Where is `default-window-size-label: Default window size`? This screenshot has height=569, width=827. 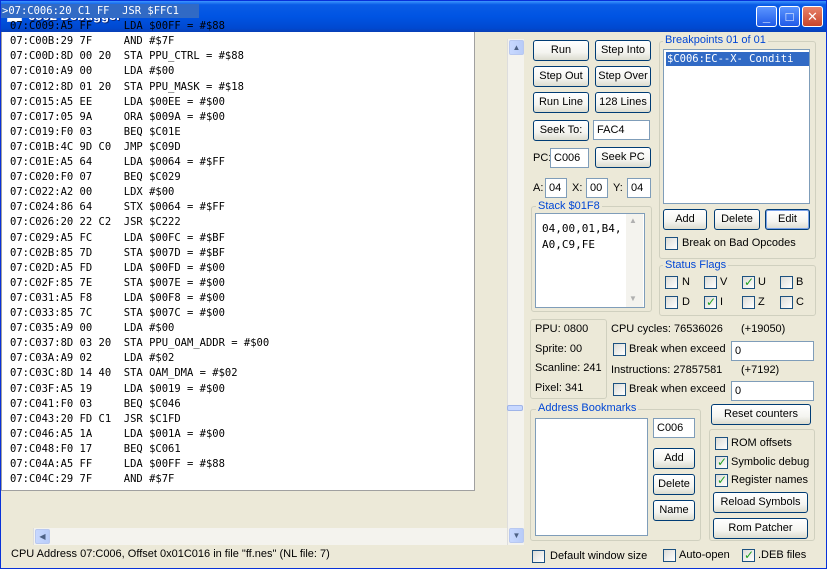 default-window-size-label: Default window size is located at coordinates (599, 556).